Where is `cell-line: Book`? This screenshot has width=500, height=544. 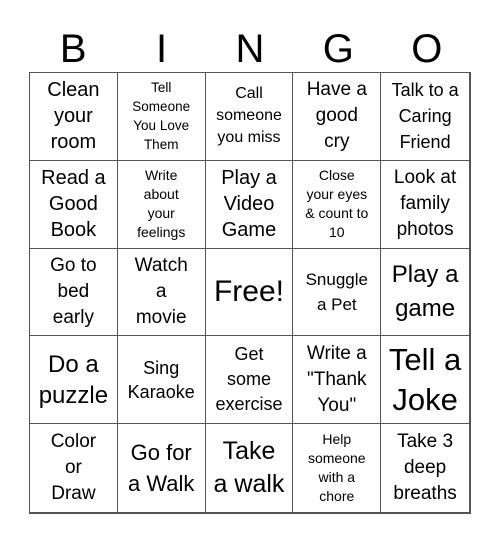 cell-line: Book is located at coordinates (73, 230).